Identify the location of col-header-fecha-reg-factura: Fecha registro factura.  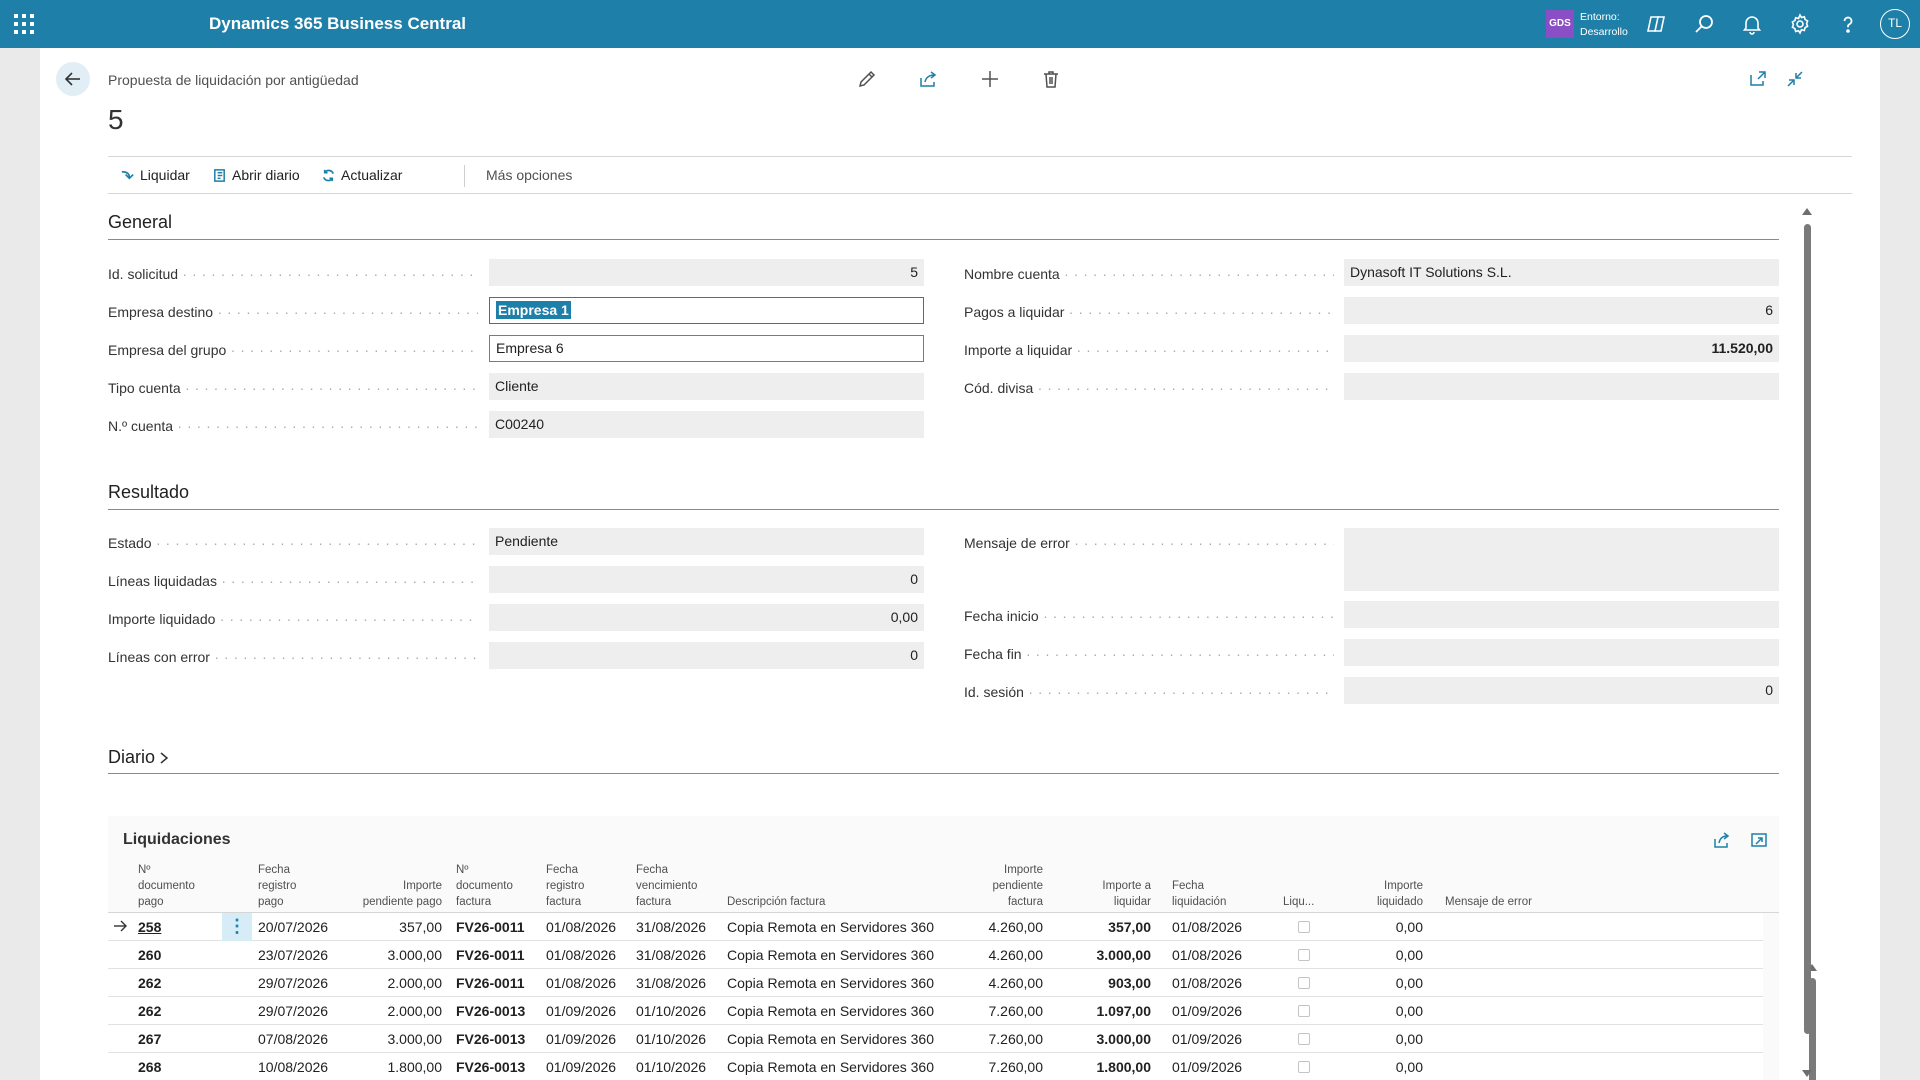
(581, 886).